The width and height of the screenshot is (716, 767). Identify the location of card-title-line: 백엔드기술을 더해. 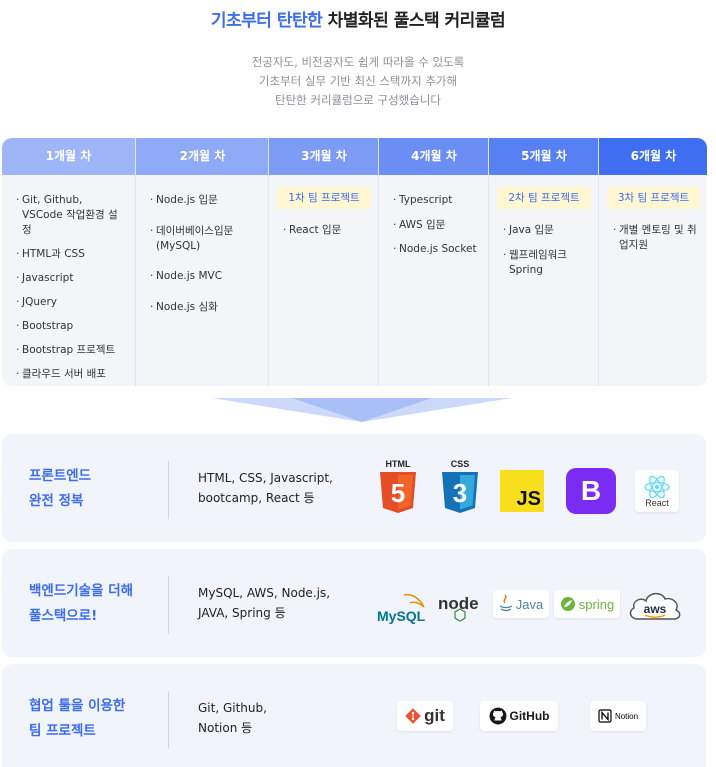
(81, 591).